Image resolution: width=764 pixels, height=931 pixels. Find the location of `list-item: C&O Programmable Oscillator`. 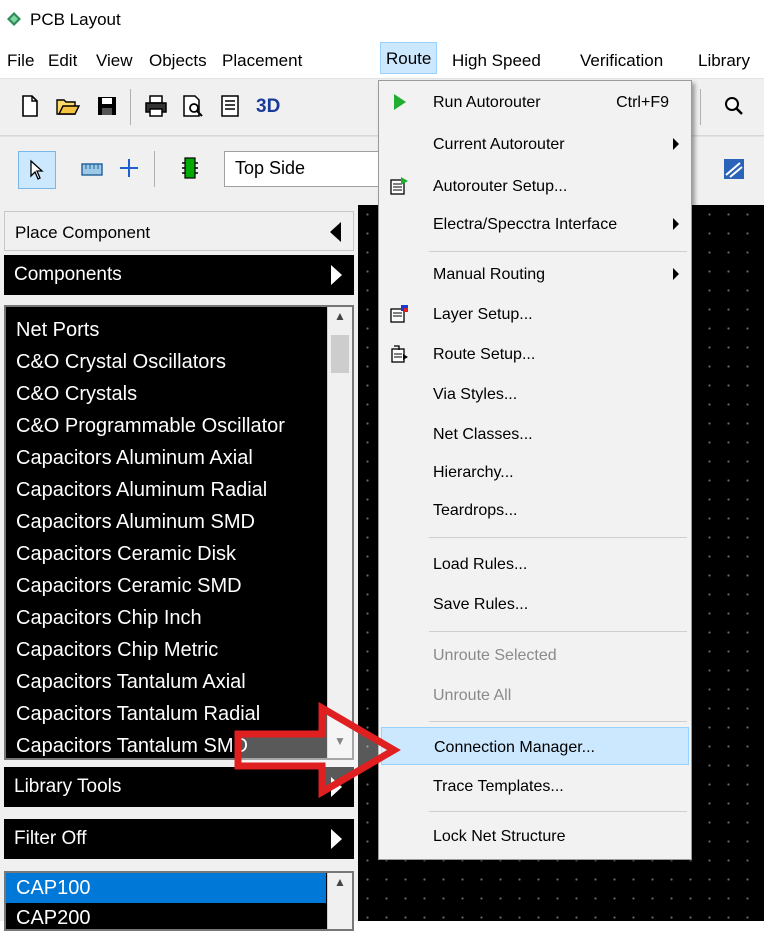

list-item: C&O Programmable Oscillator is located at coordinates (179, 427).